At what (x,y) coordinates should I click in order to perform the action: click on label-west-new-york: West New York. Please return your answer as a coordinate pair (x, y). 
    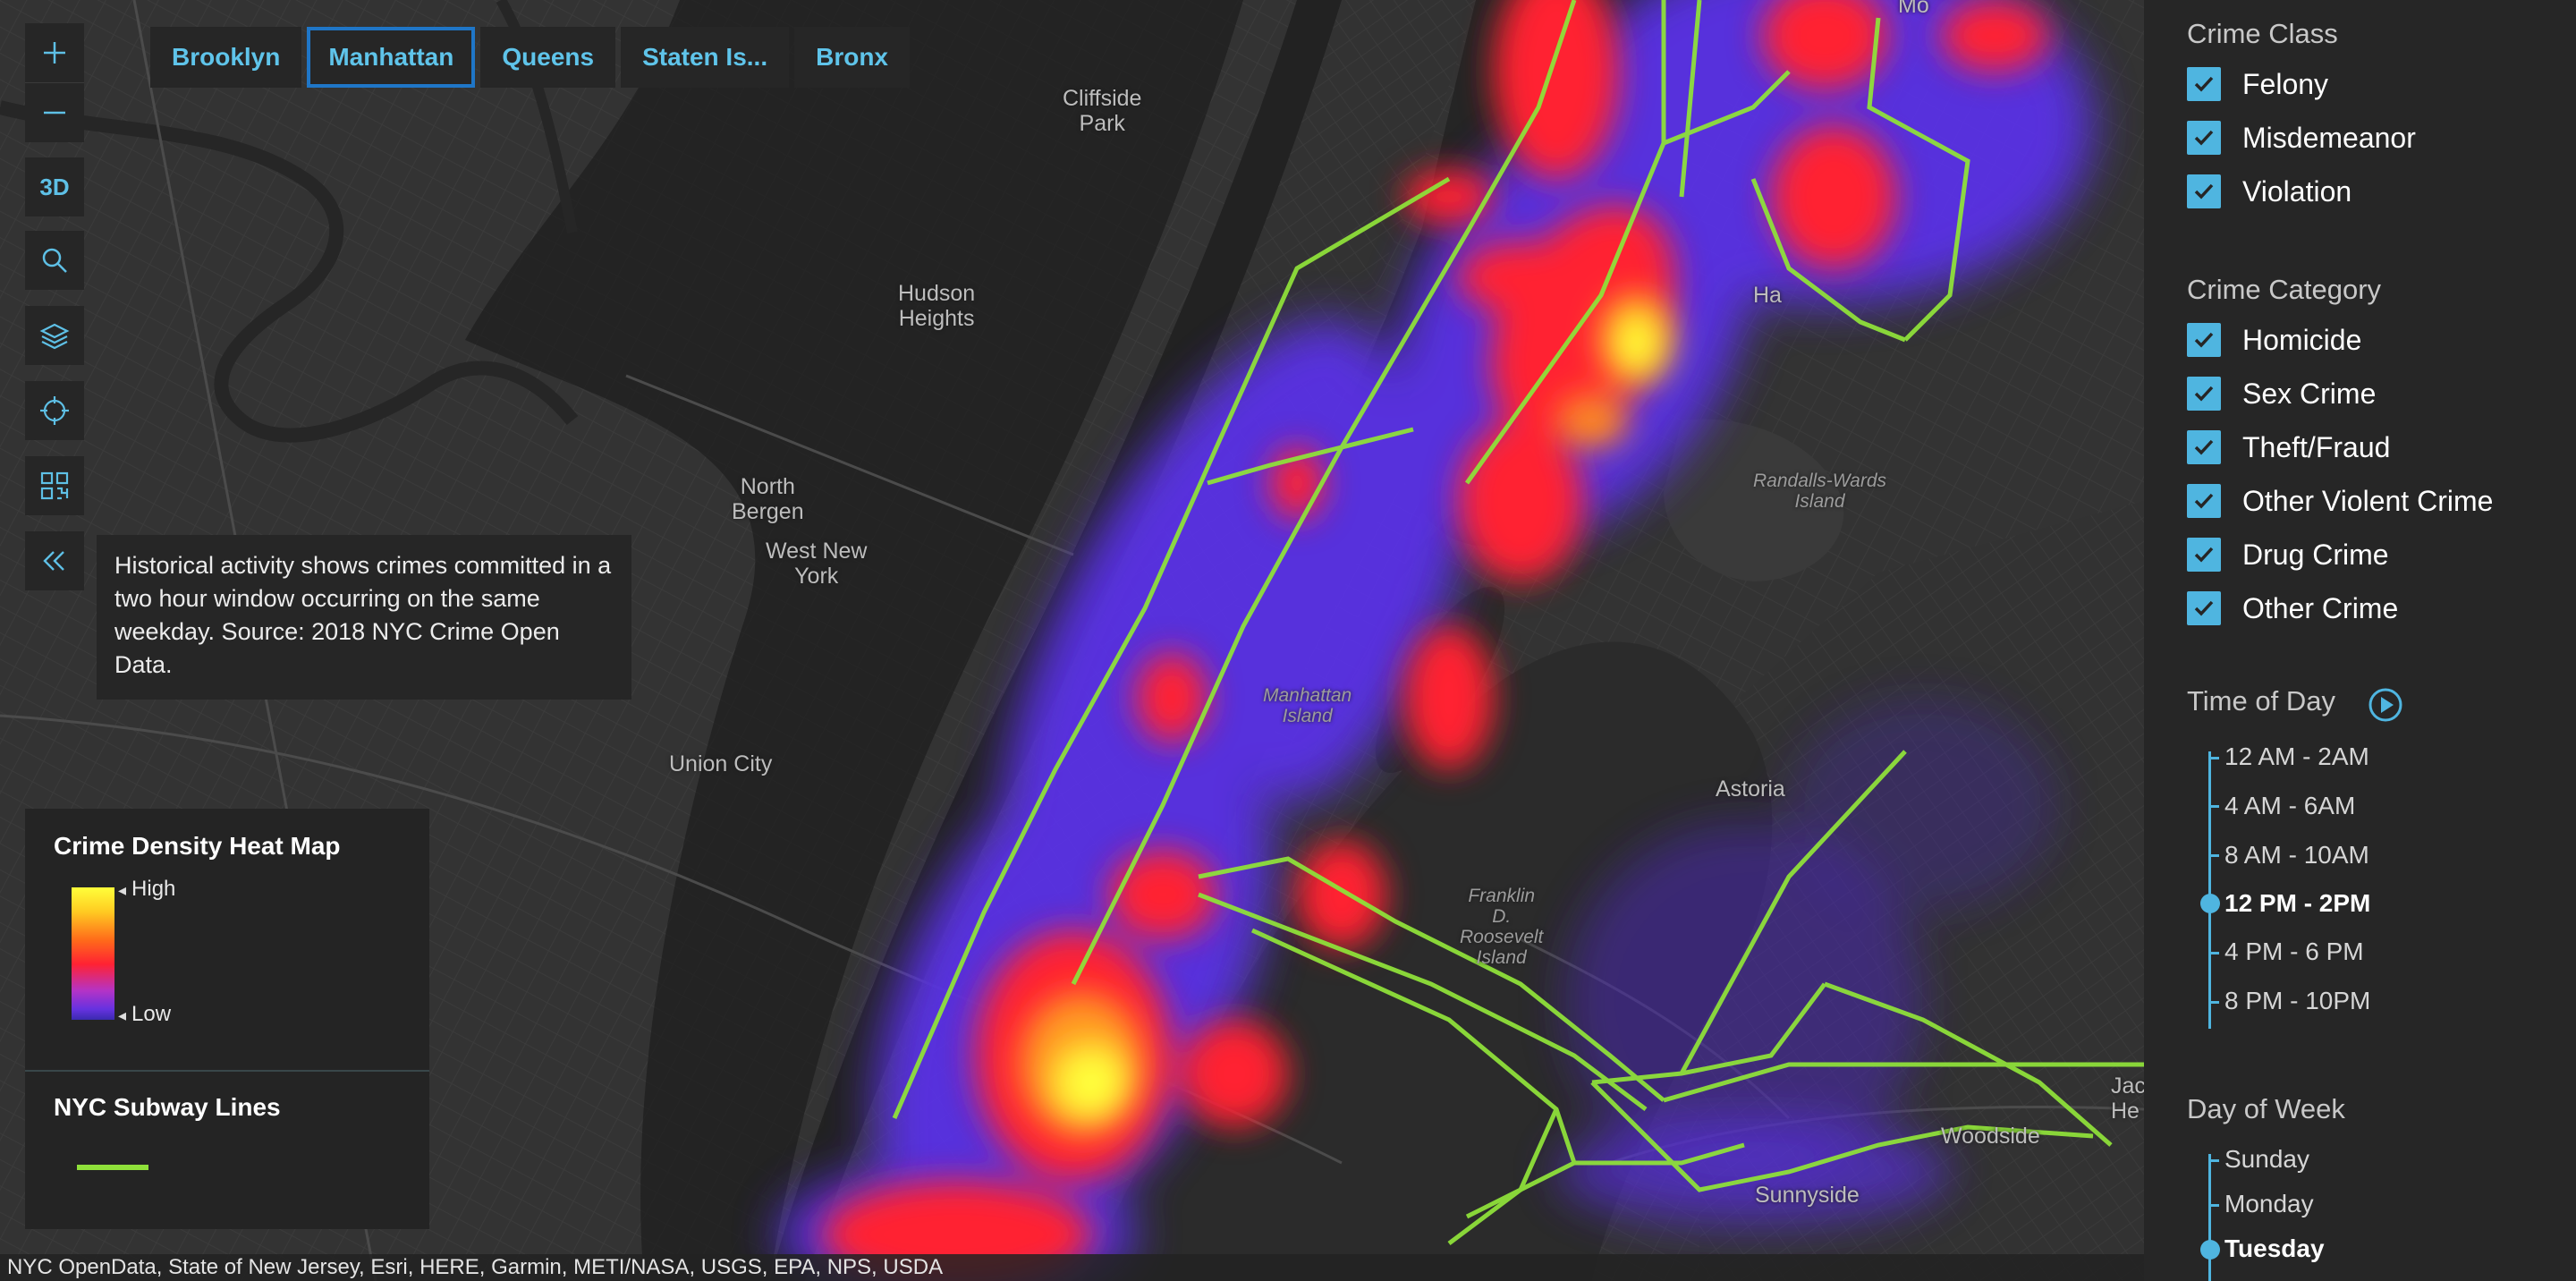
    Looking at the image, I should click on (817, 564).